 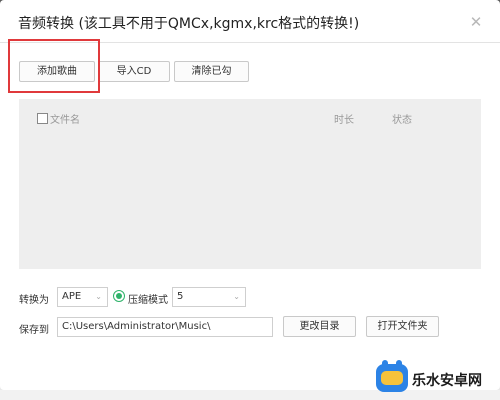 I want to click on compress-mode-radio, so click(x=119, y=296).